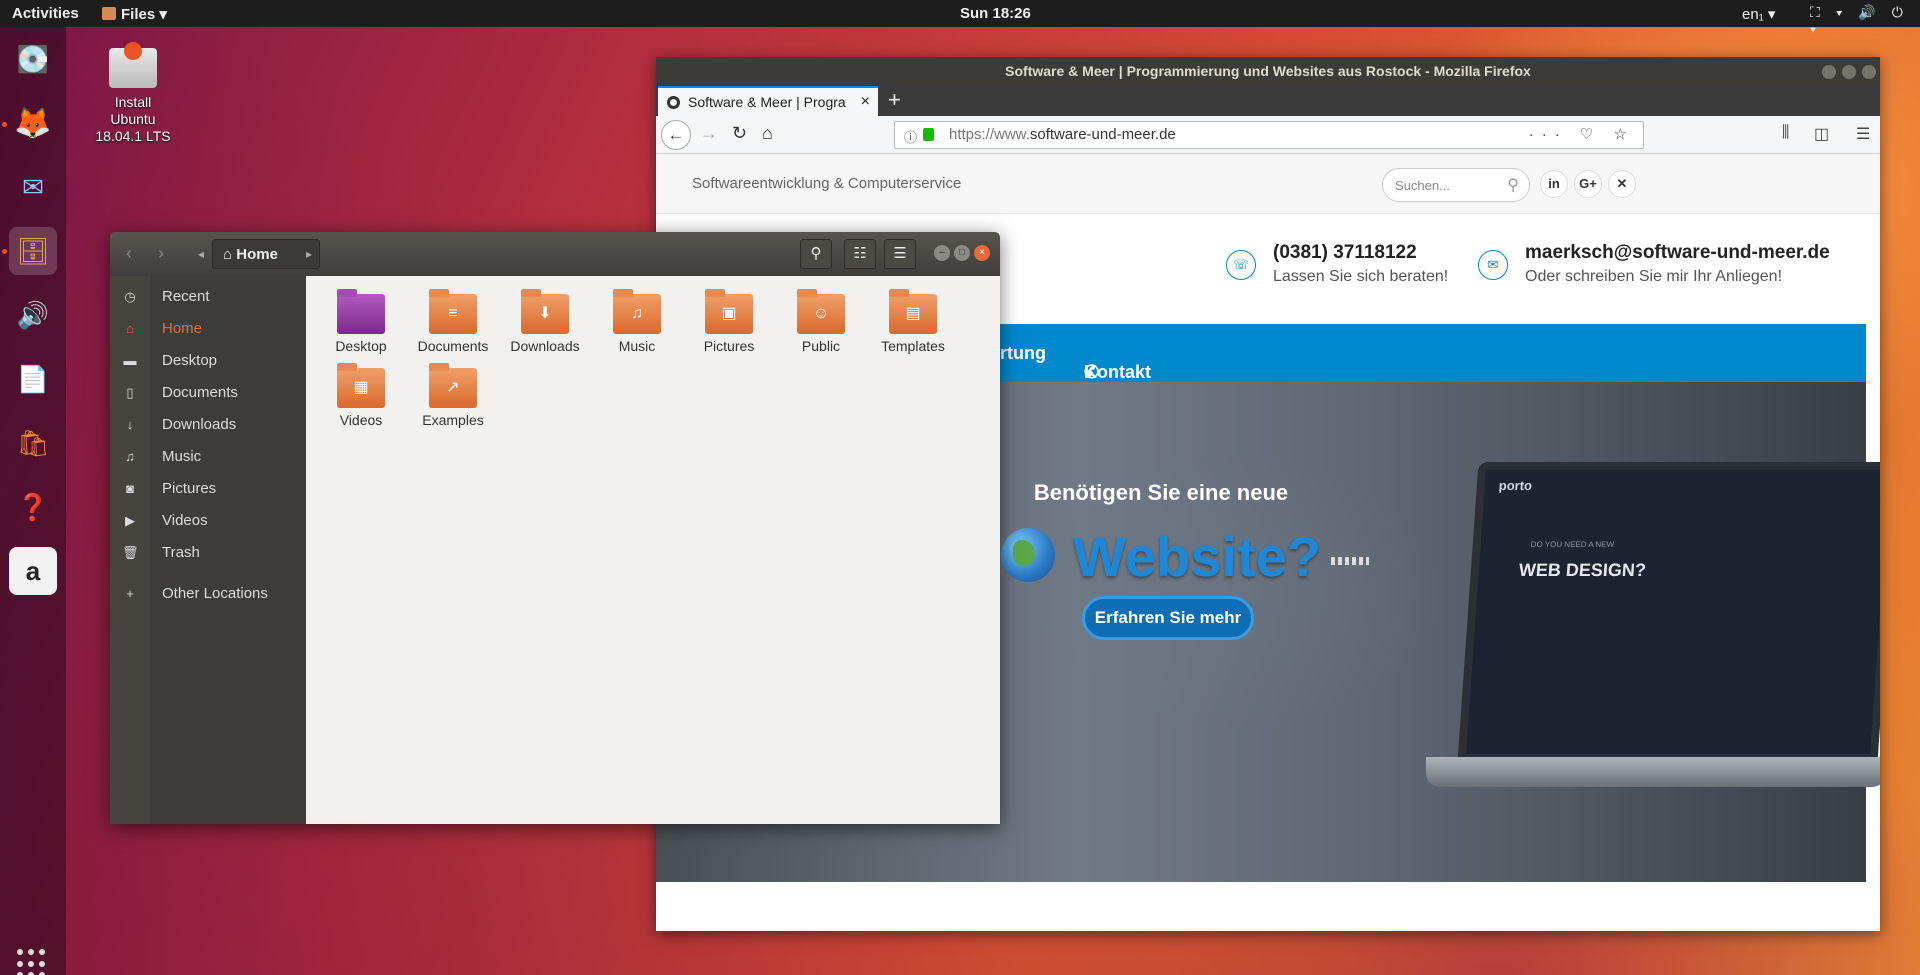 The image size is (1920, 975). Describe the element at coordinates (894, 100) in the screenshot. I see `new-tab-button: +` at that location.